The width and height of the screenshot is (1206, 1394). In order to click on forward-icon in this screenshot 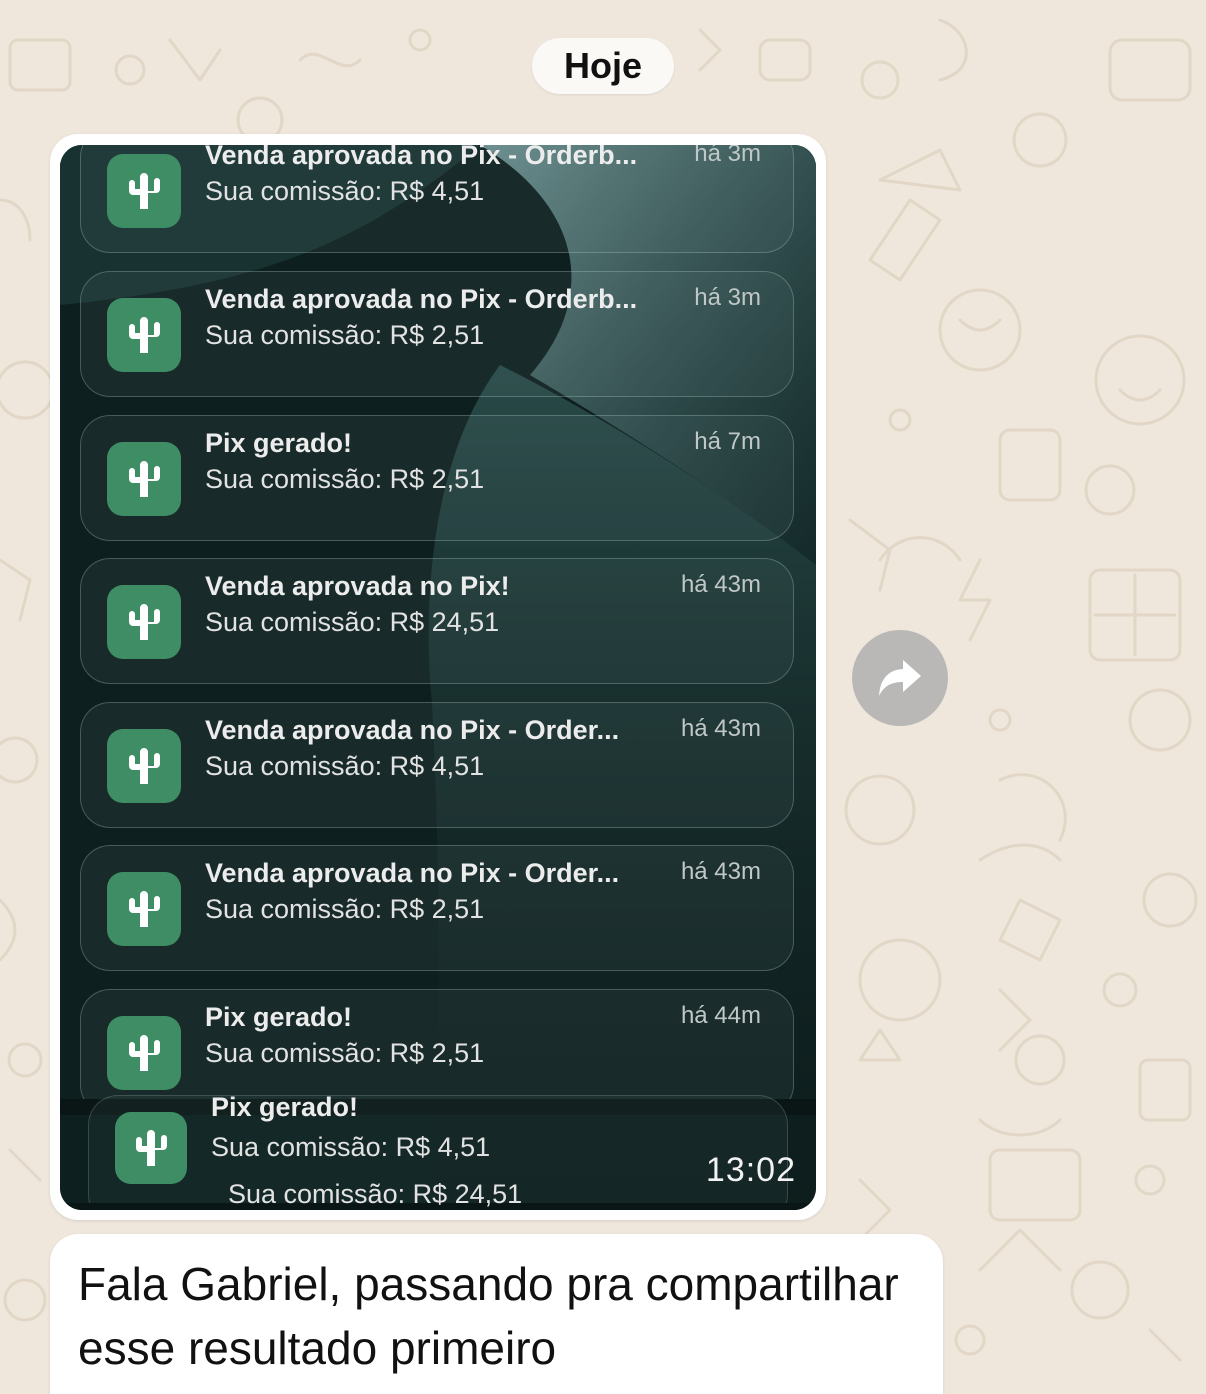, I will do `click(900, 678)`.